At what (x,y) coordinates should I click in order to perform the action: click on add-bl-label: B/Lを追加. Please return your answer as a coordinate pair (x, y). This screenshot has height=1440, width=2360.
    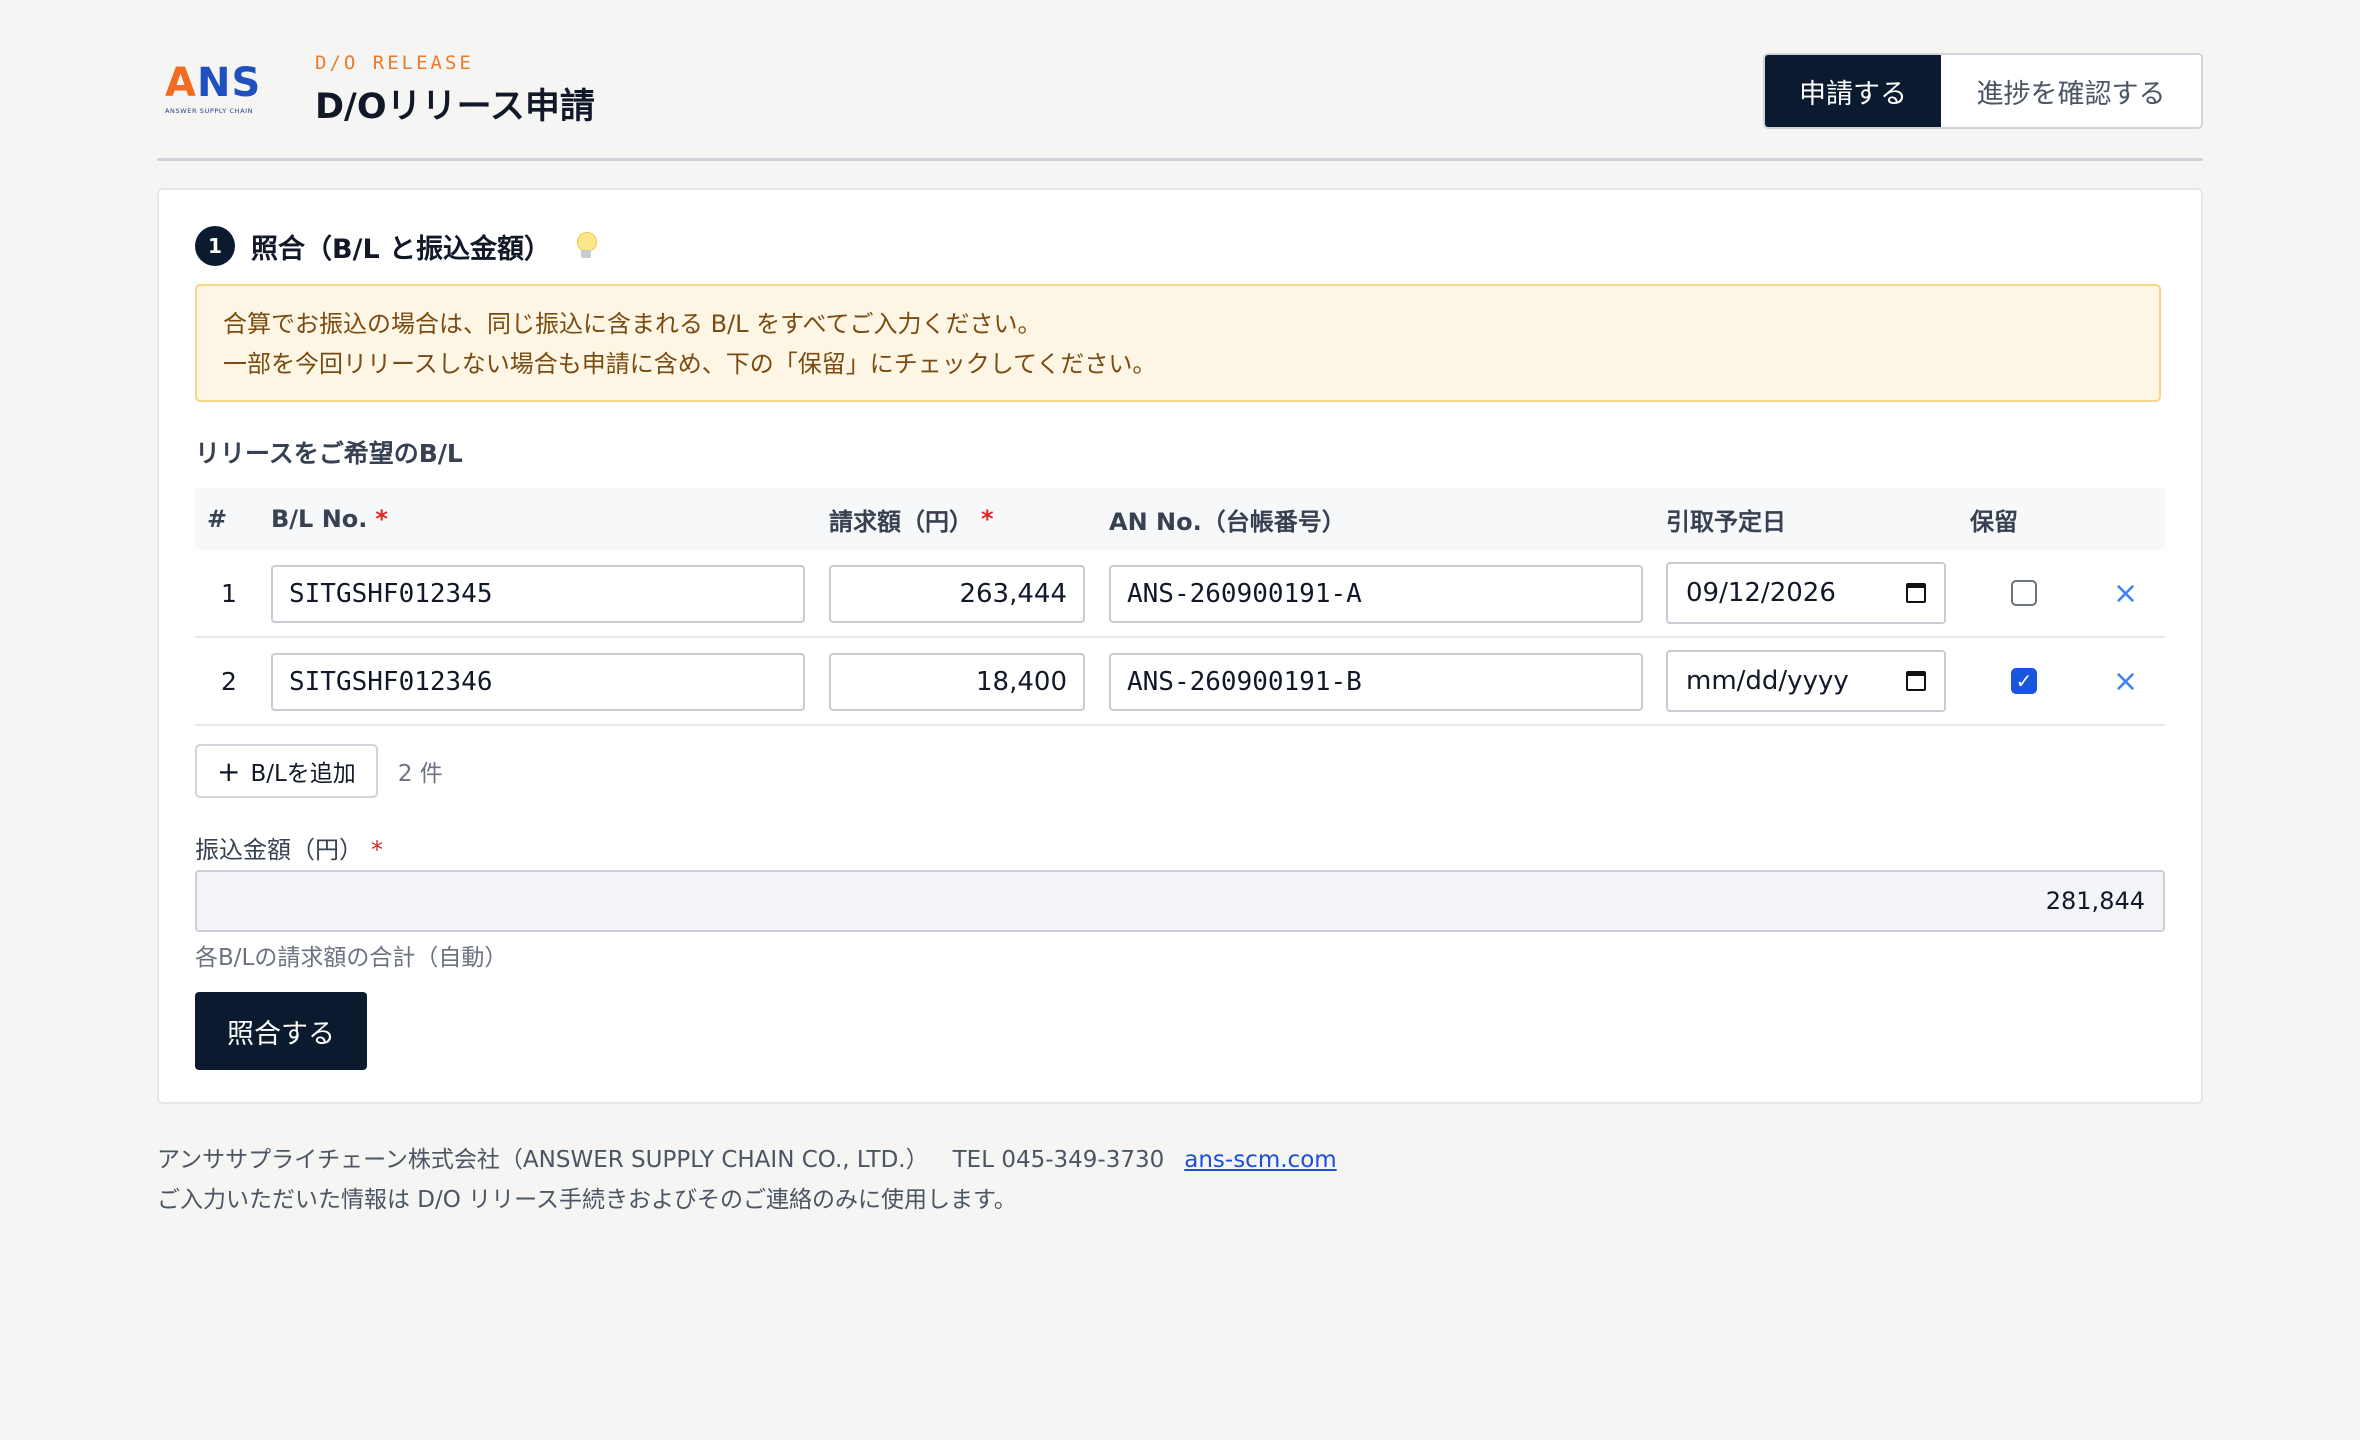
    Looking at the image, I should click on (303, 774).